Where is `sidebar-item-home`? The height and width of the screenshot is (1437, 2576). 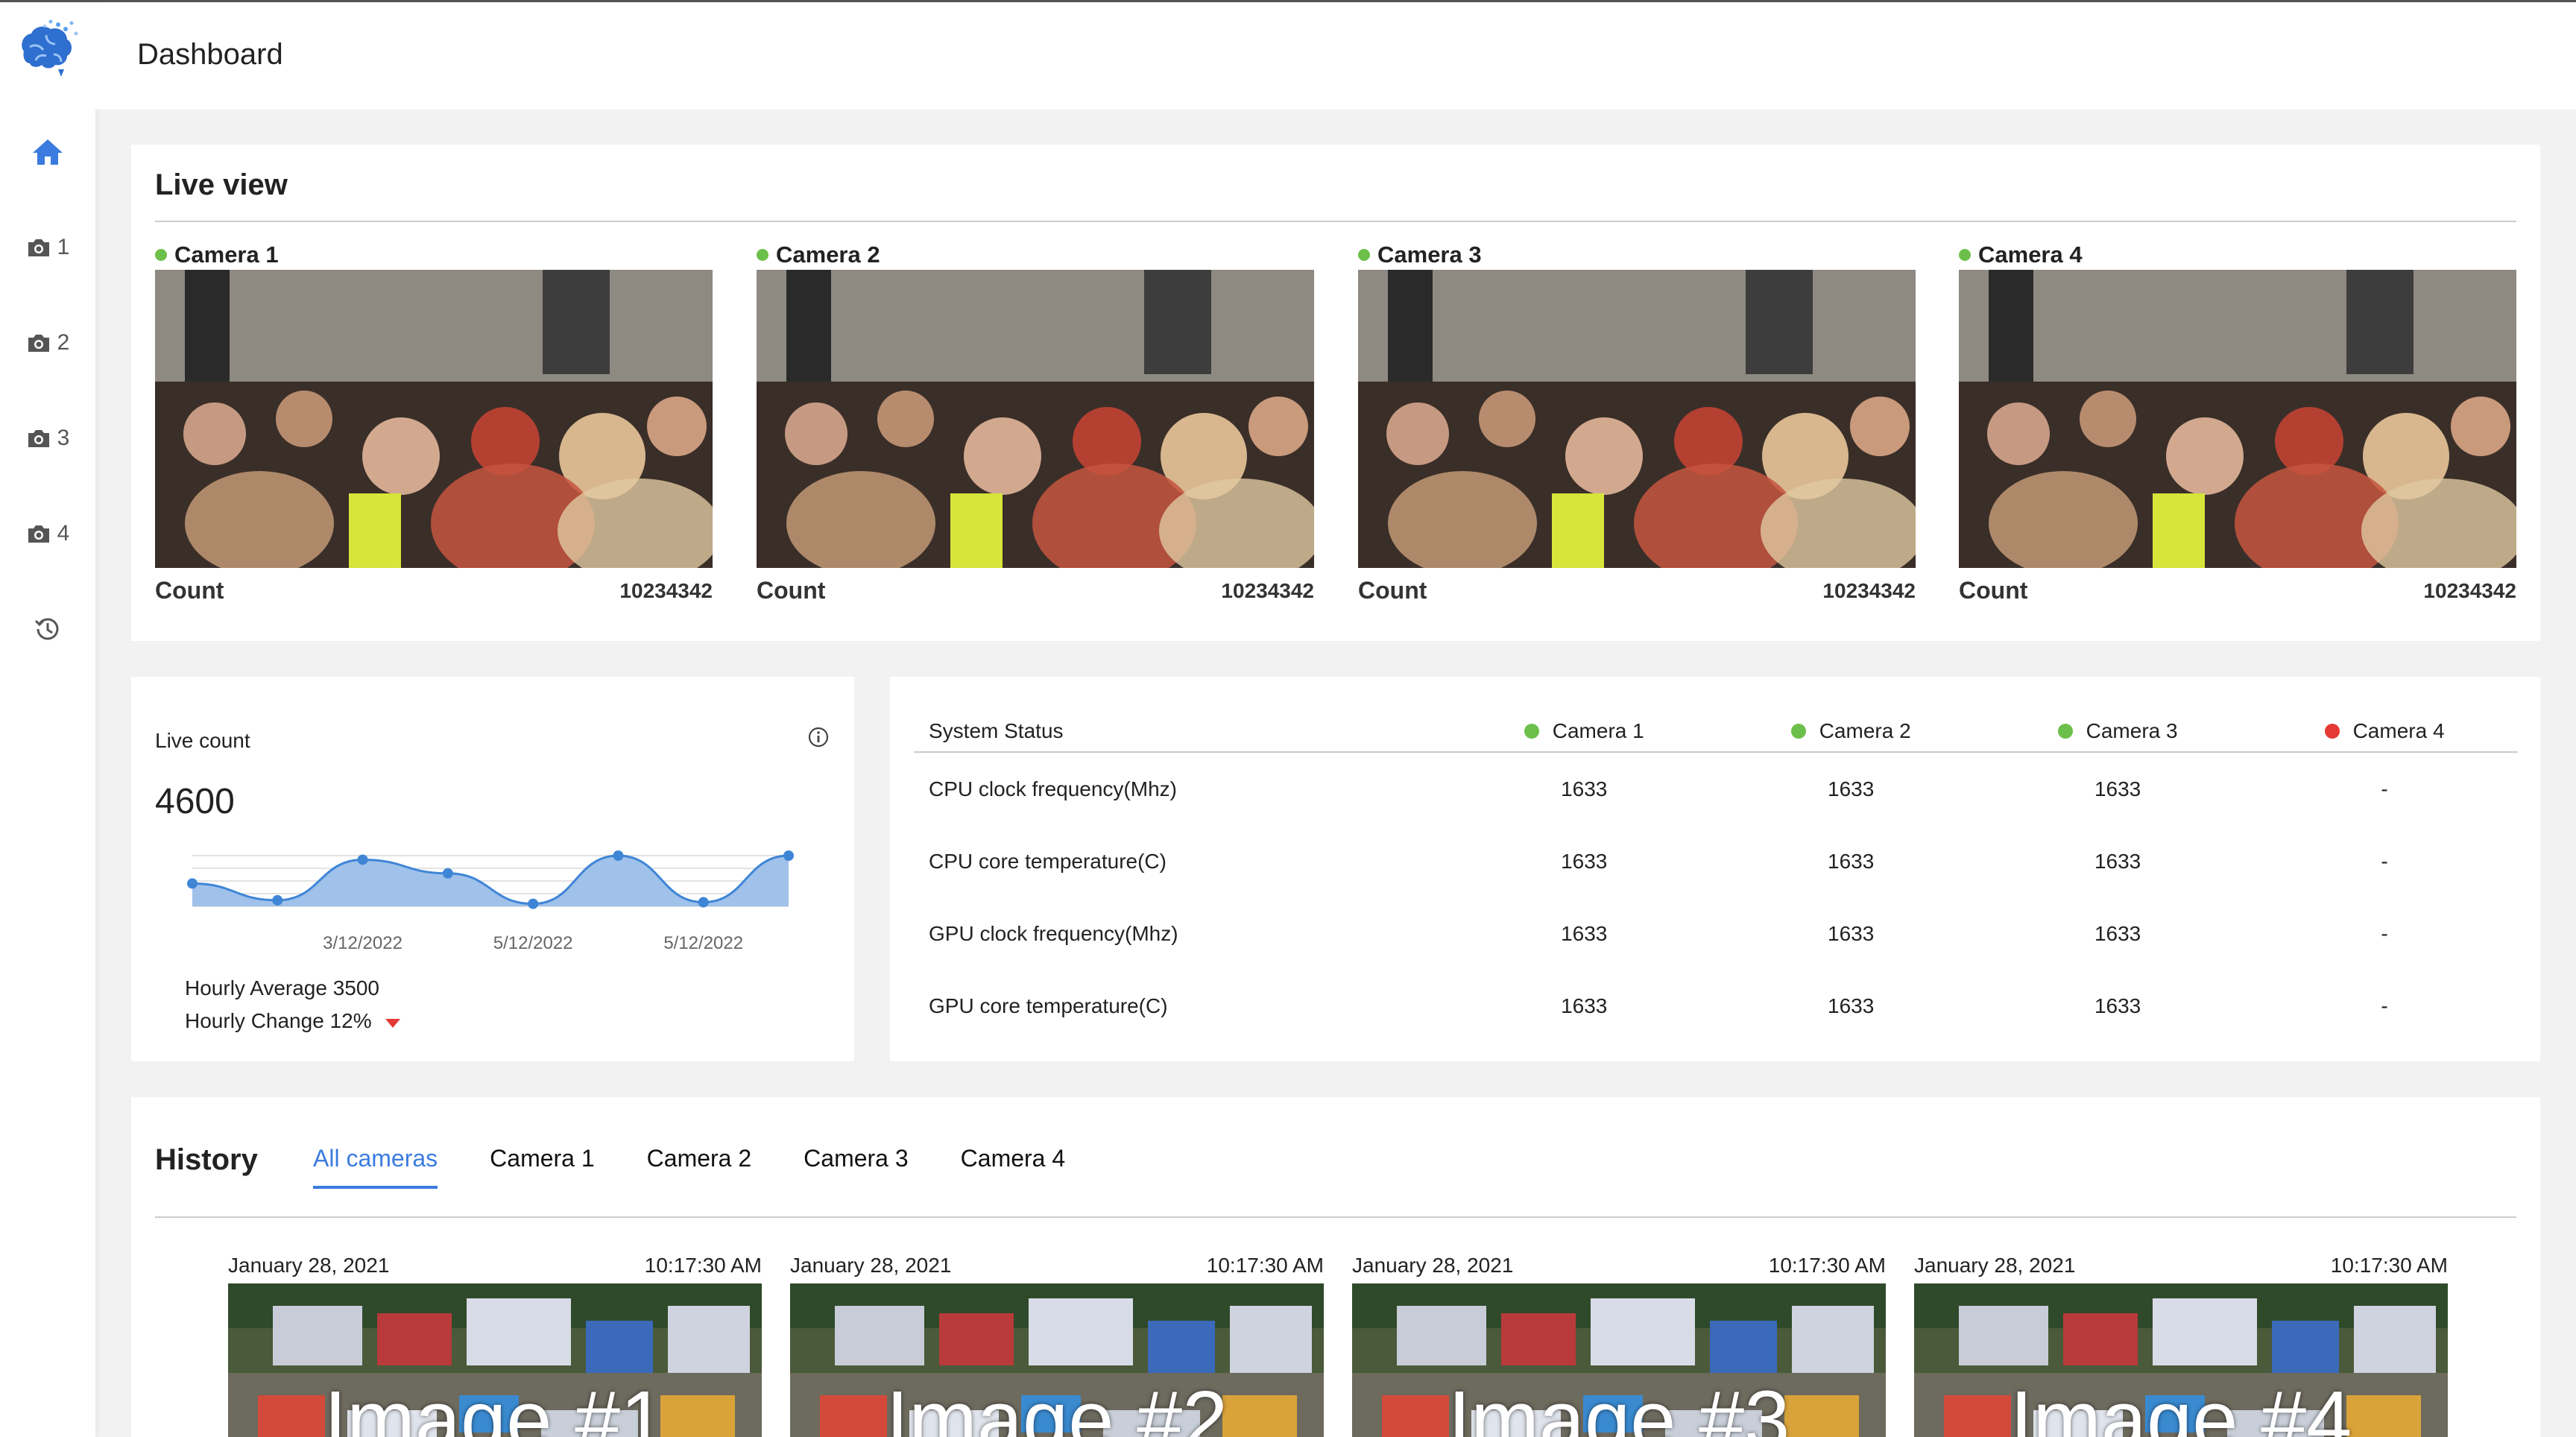 sidebar-item-home is located at coordinates (47, 152).